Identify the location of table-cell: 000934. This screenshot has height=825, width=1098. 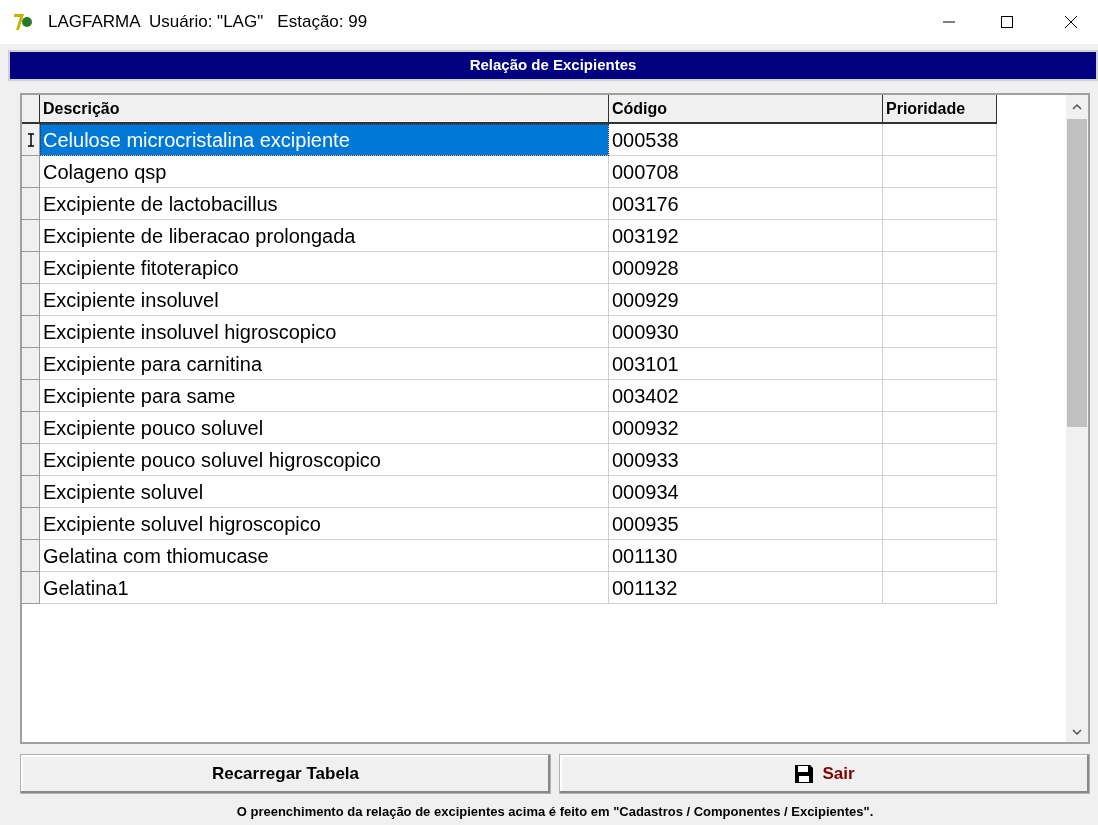
(746, 492).